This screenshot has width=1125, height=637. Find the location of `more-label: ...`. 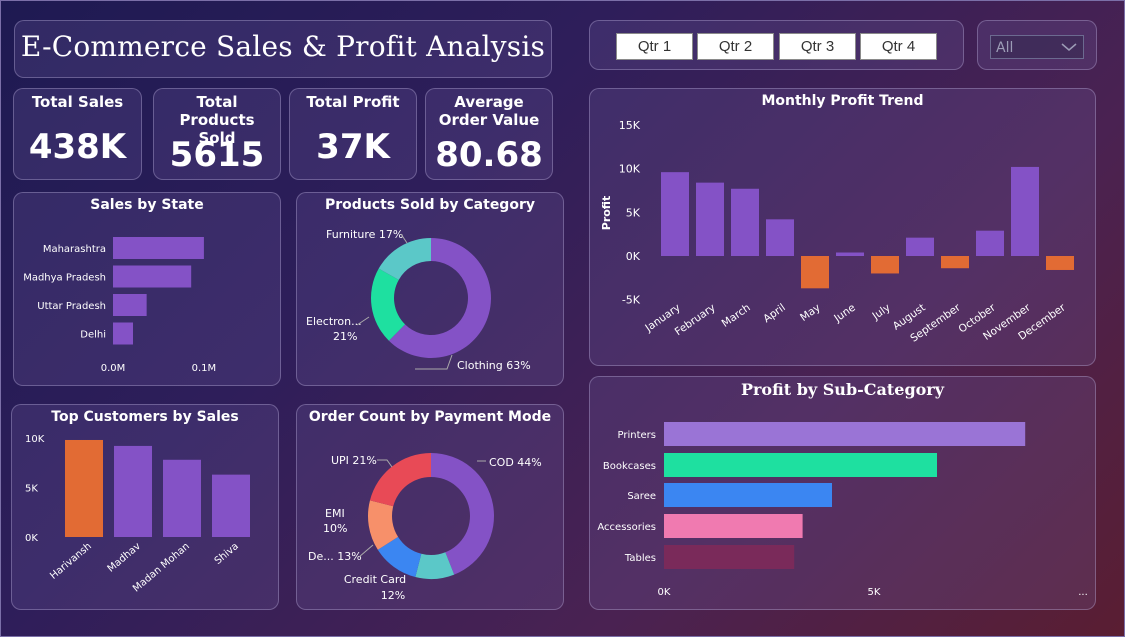

more-label: ... is located at coordinates (1083, 592).